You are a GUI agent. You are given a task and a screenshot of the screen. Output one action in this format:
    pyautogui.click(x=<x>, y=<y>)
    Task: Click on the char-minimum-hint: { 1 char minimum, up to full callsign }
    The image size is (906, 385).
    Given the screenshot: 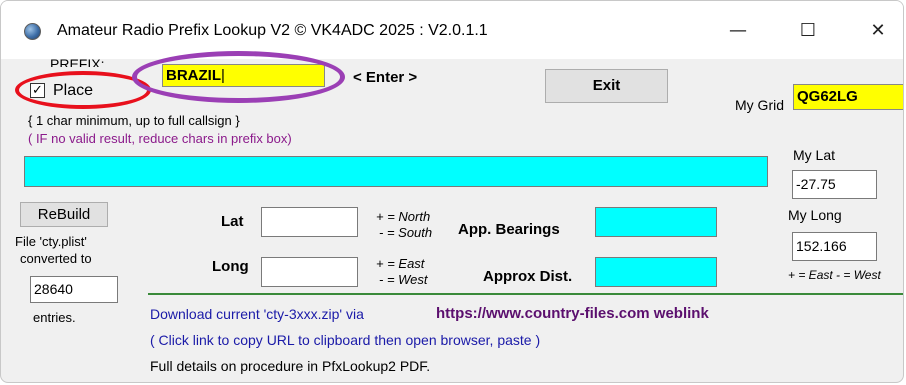 What is the action you would take?
    pyautogui.click(x=134, y=120)
    